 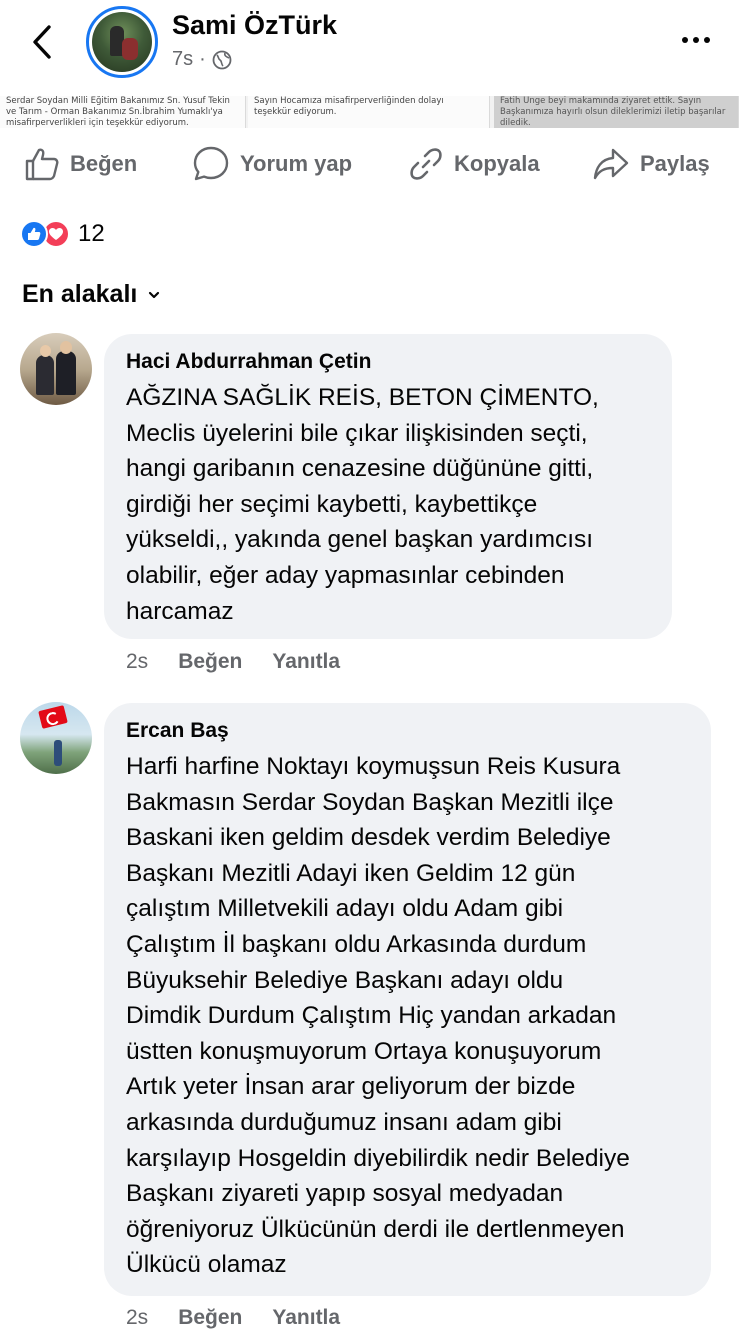 I want to click on share-label: Paylaş, so click(x=675, y=163).